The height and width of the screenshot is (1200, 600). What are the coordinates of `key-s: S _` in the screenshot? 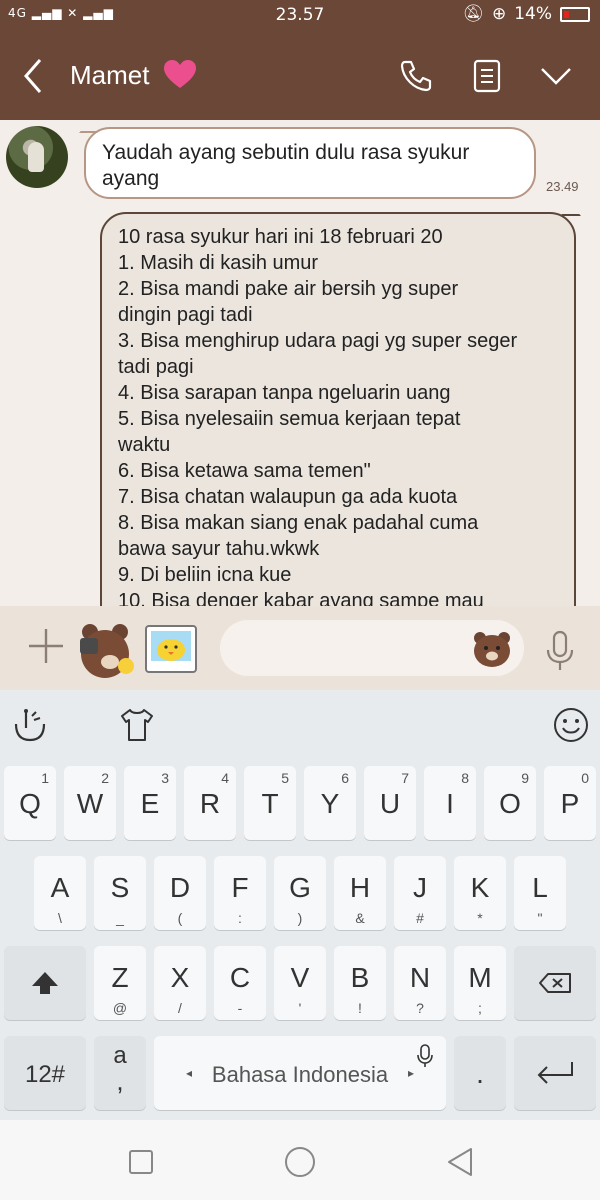 It's located at (120, 893).